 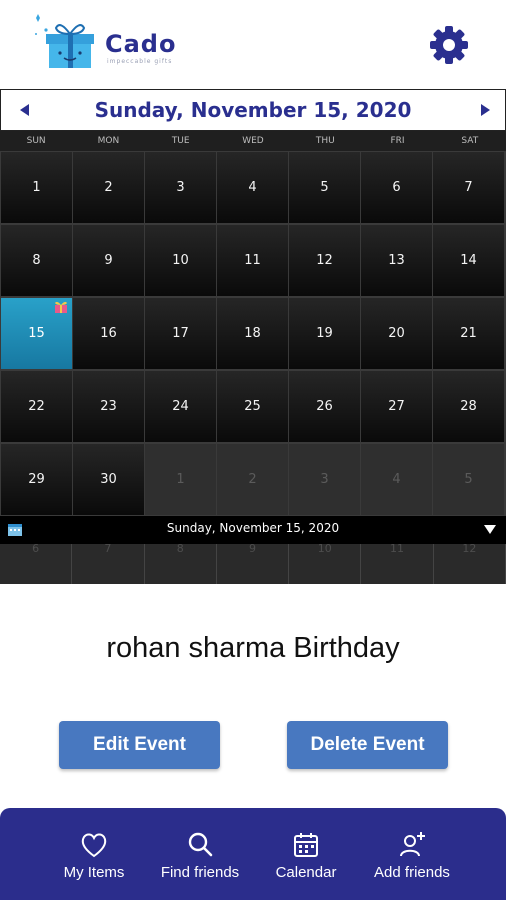 I want to click on calendar-day: 22, so click(x=36, y=406).